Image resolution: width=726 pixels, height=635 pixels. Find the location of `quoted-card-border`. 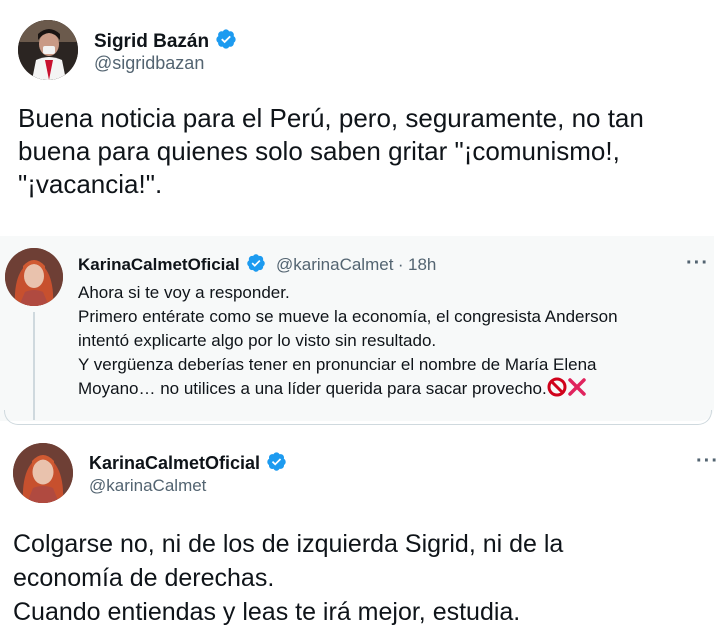

quoted-card-border is located at coordinates (358, 417).